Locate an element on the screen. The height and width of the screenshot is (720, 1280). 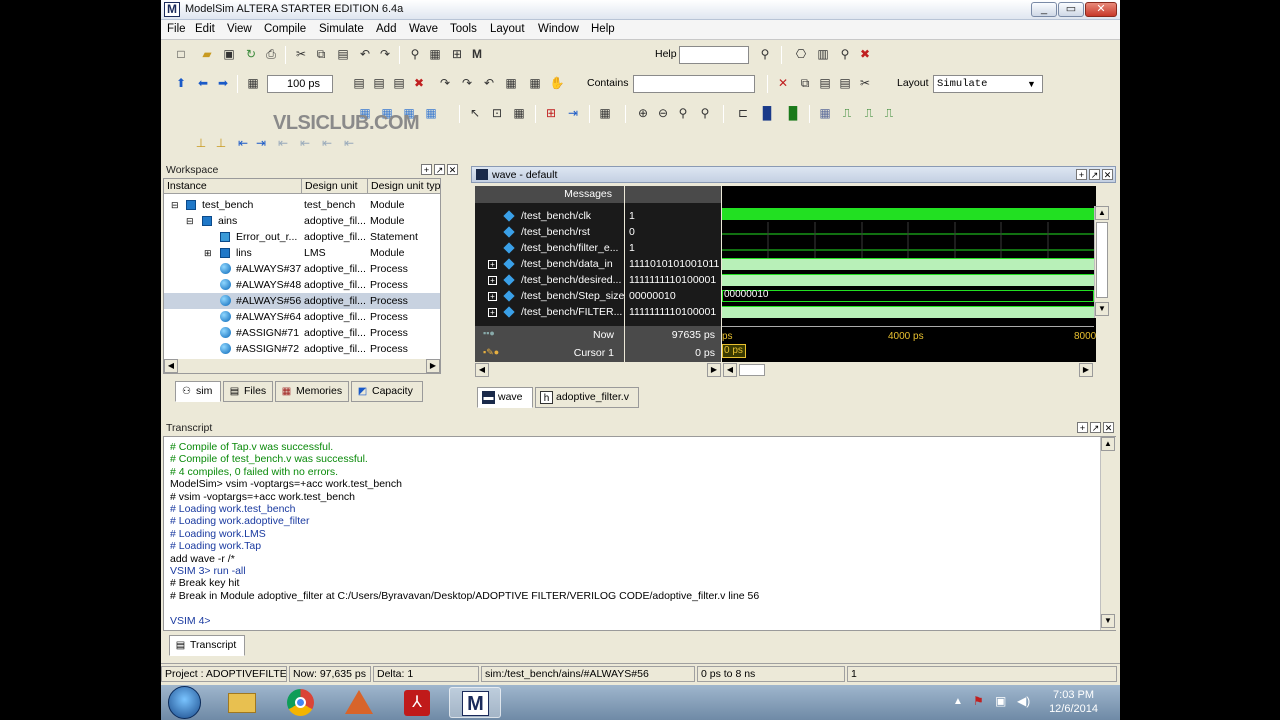
tree-row-selected: #ALWAYS#56 adoptive_fil... Process is located at coordinates (302, 301).